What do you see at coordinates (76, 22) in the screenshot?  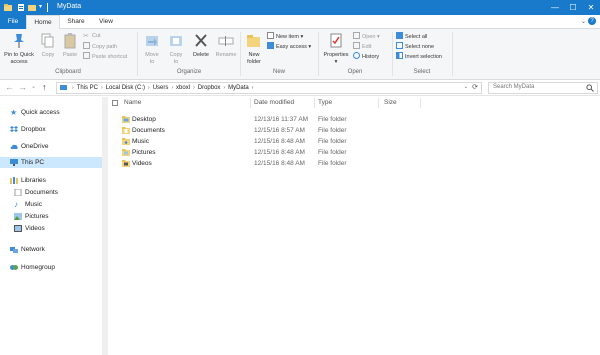 I see `tab-share: Share` at bounding box center [76, 22].